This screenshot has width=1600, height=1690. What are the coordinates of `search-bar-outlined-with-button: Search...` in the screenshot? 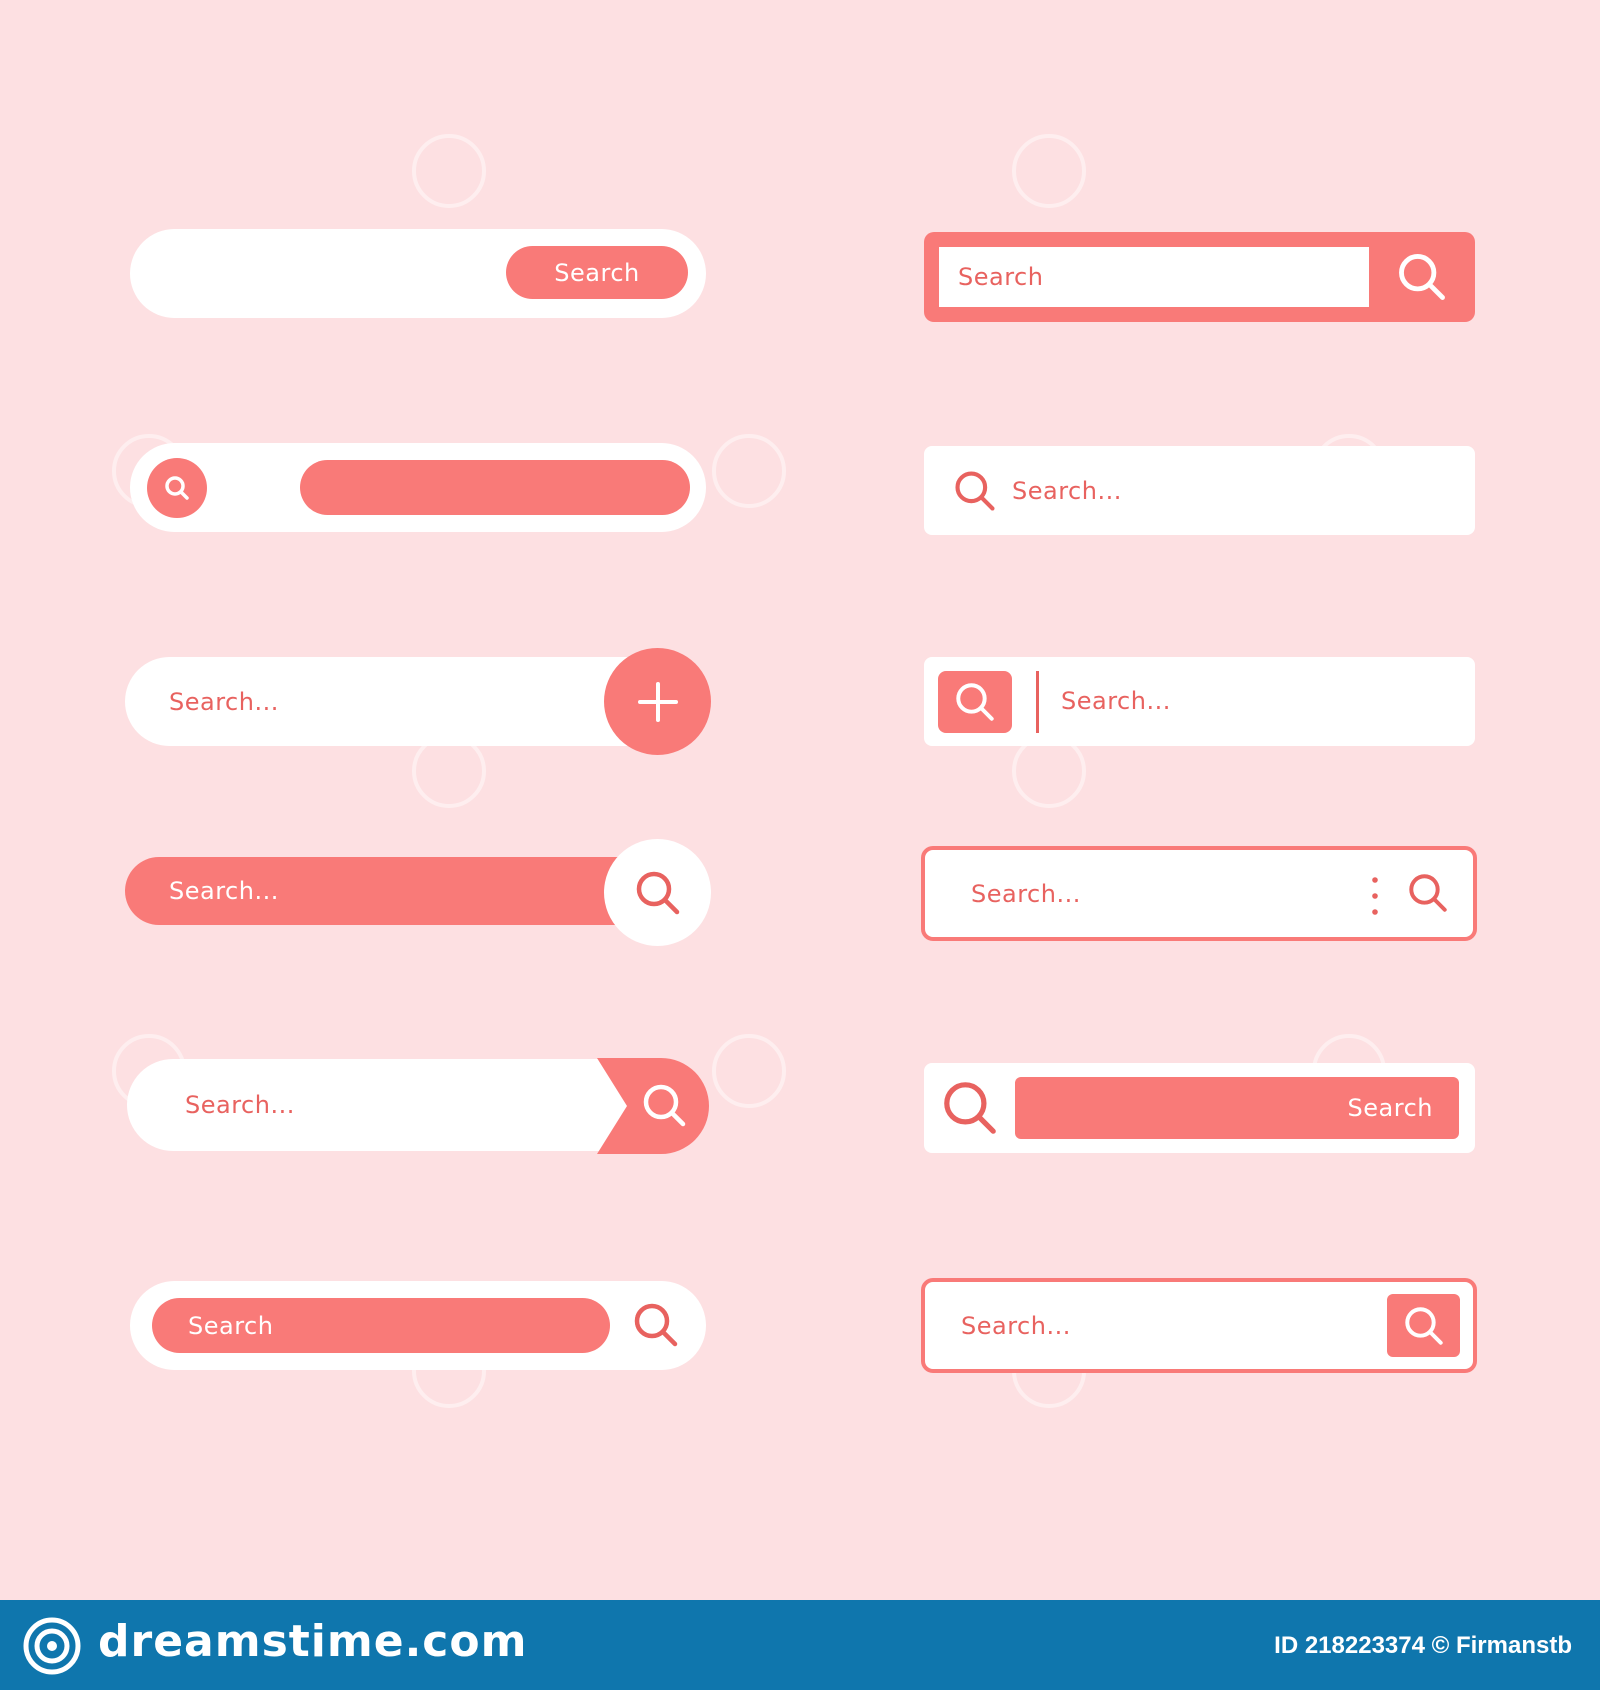 It's located at (1199, 1325).